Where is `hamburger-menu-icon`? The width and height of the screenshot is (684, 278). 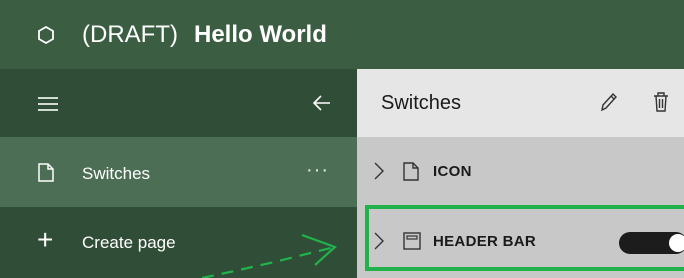
hamburger-menu-icon is located at coordinates (48, 104).